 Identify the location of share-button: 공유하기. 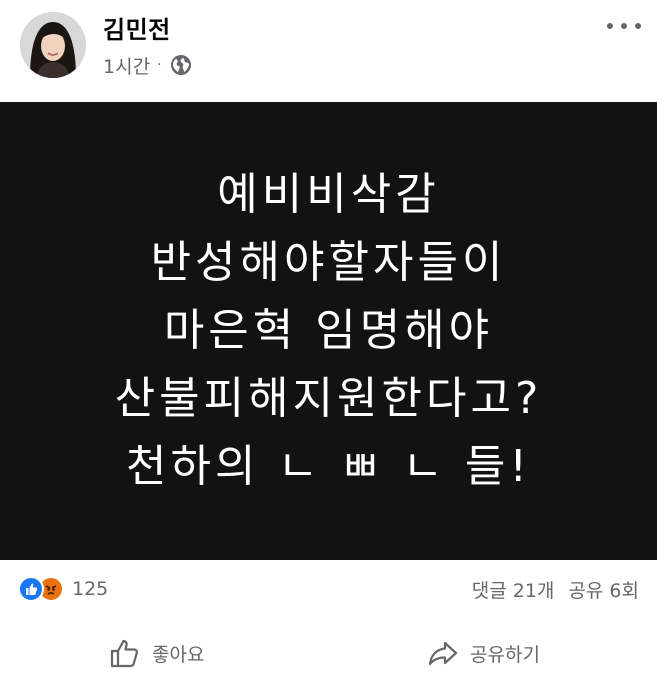
(483, 653).